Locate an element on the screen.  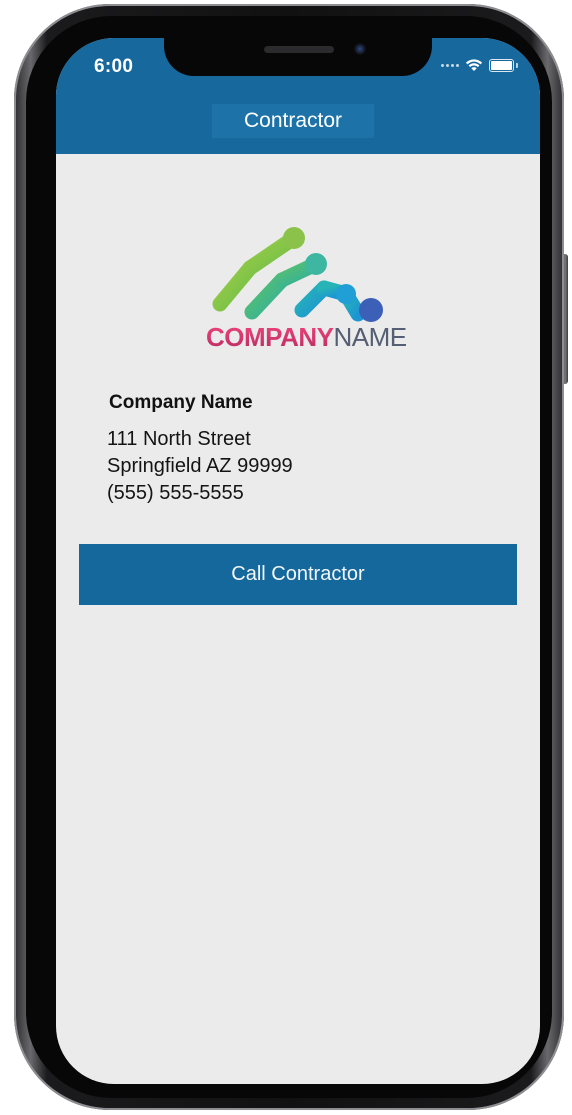
status-time: 6:00 is located at coordinates (114, 66).